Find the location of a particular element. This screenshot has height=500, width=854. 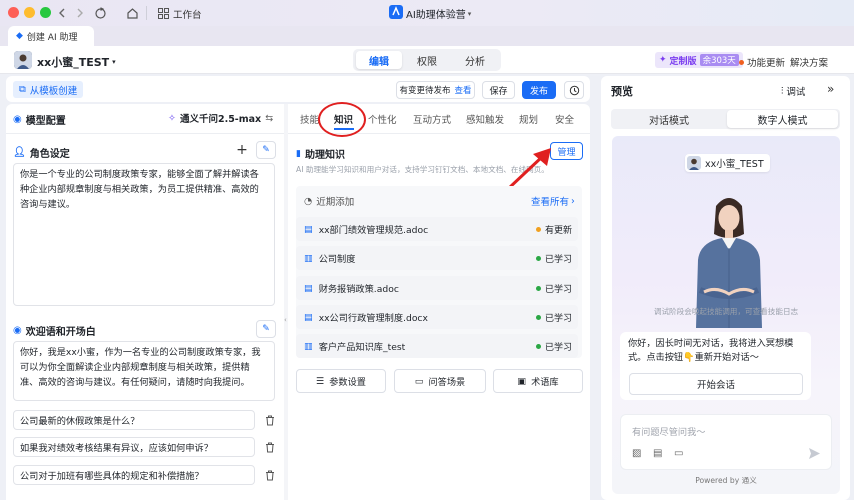

tab-digital-human-mode: 数字人模式 is located at coordinates (782, 119).